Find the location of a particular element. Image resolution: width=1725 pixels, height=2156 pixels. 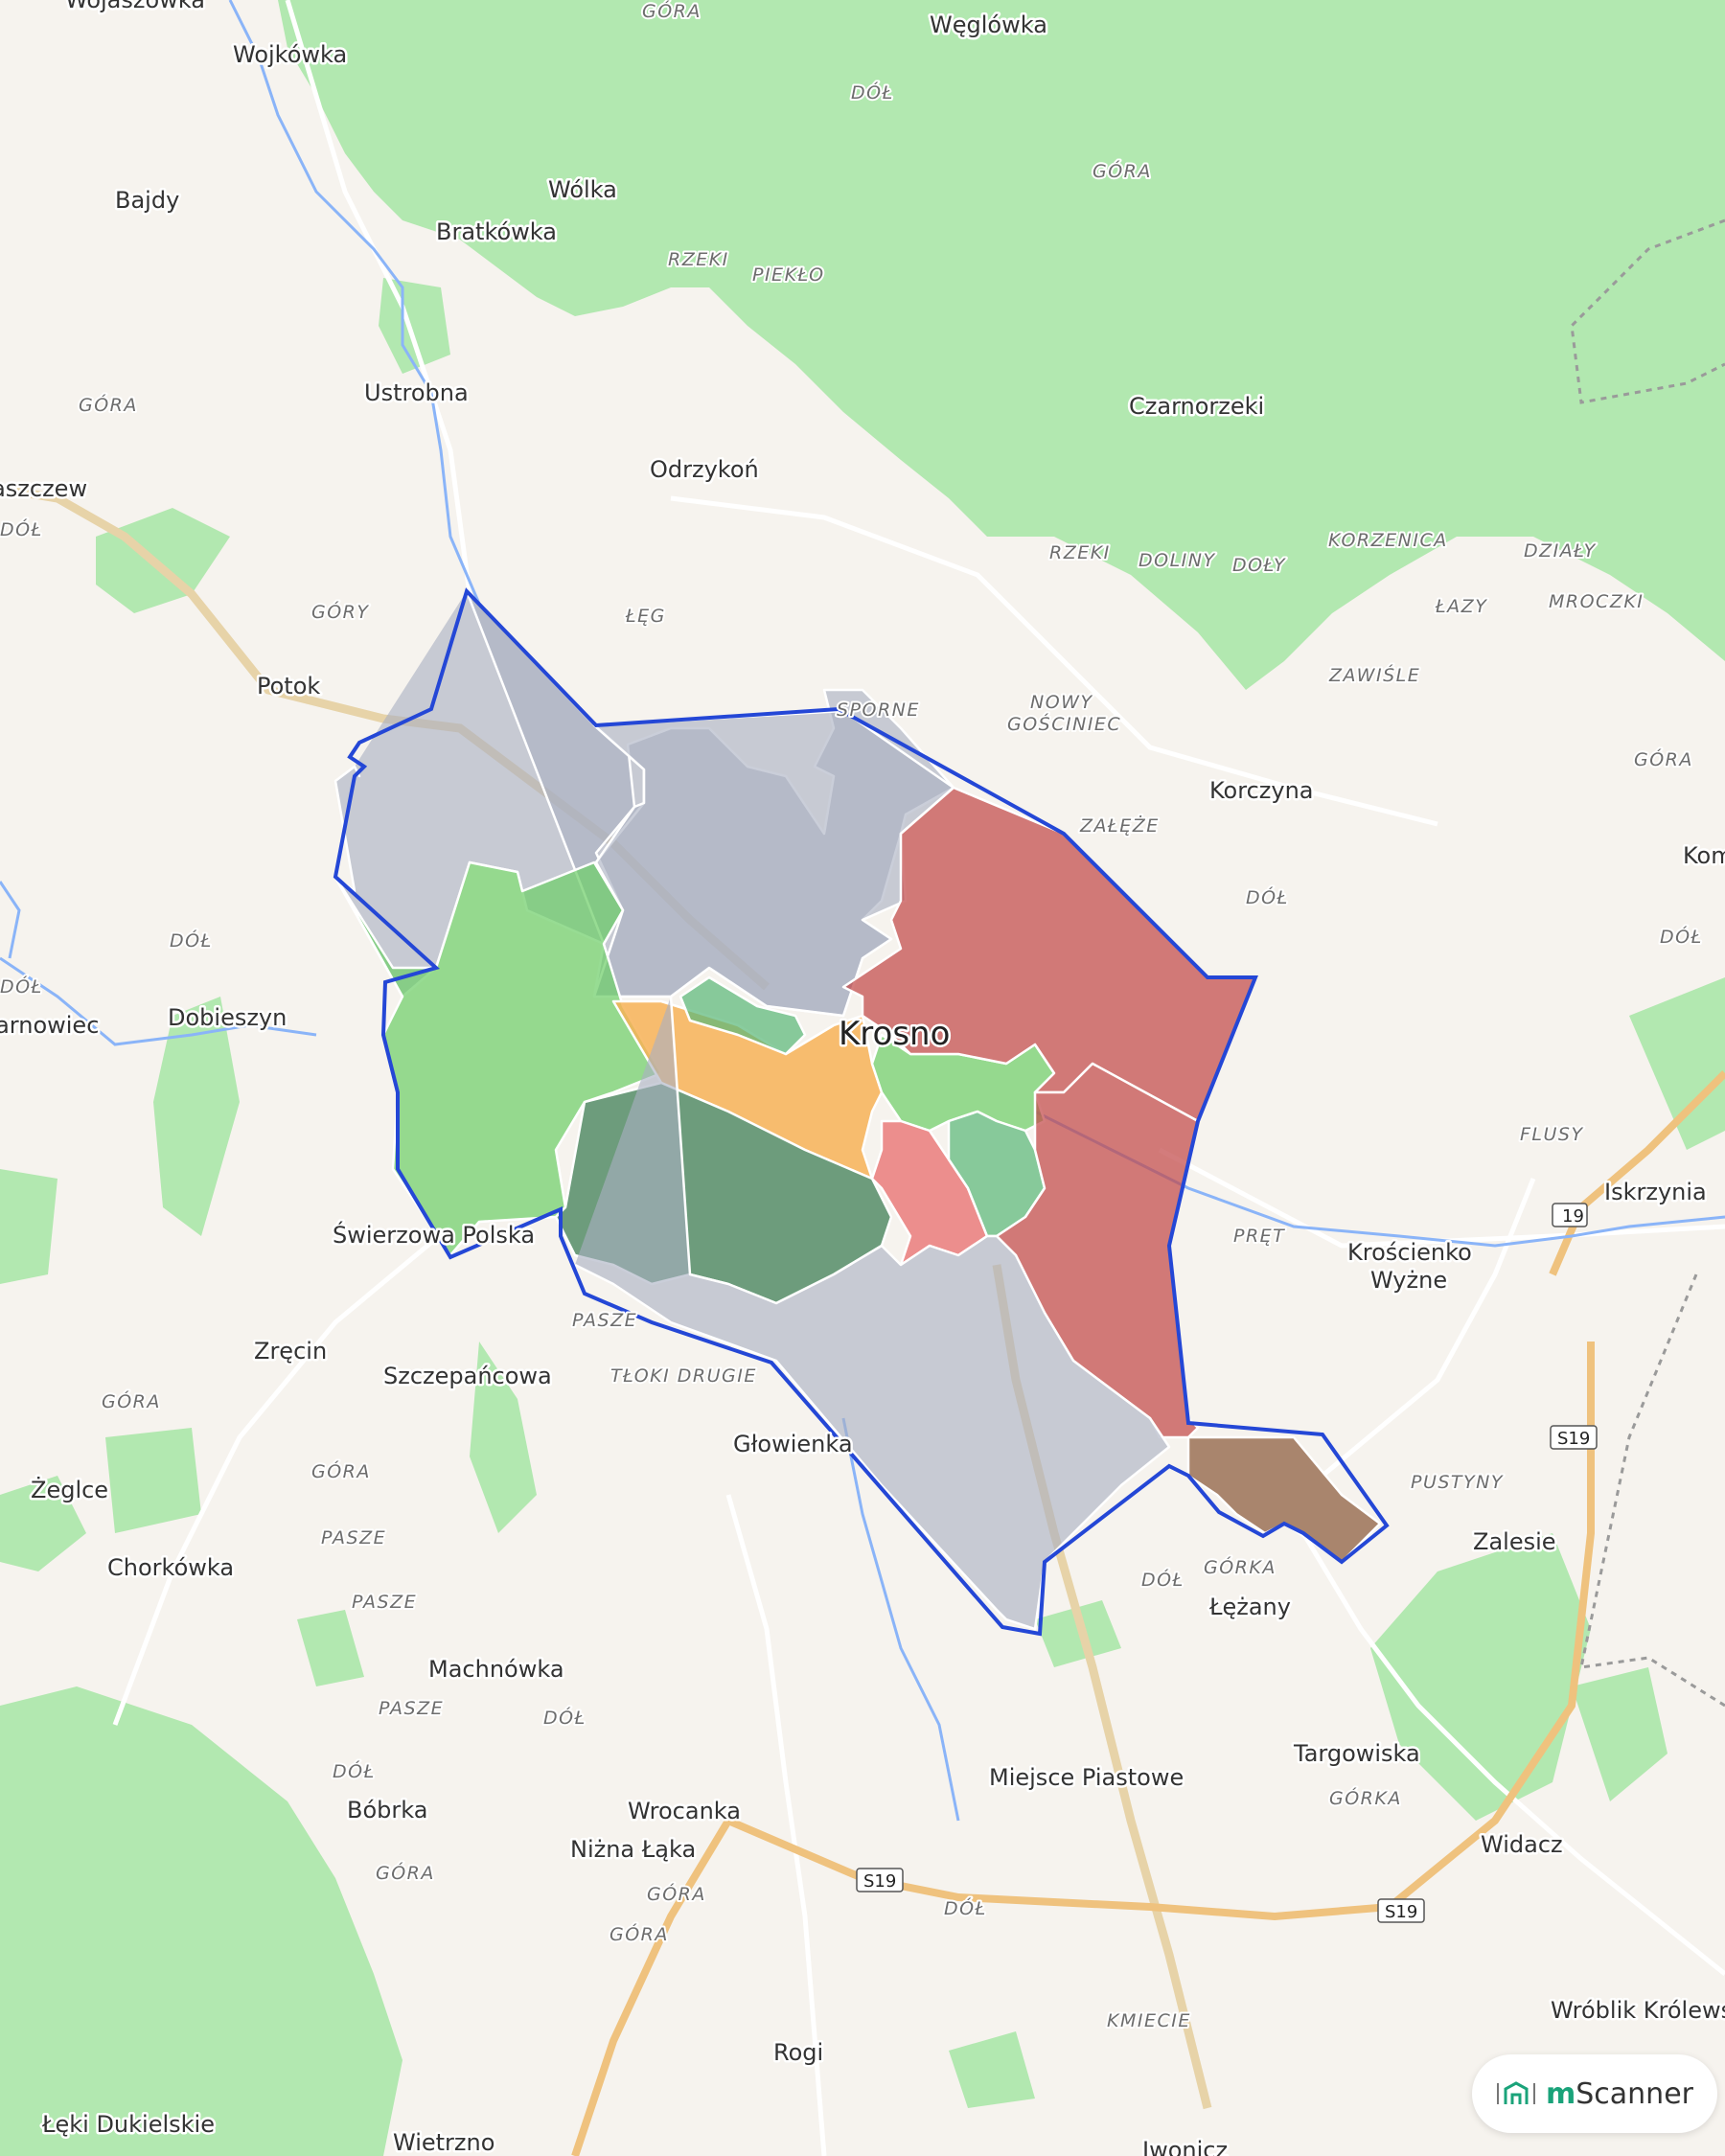

place-label: Wróblik Królewski is located at coordinates (1638, 2010).